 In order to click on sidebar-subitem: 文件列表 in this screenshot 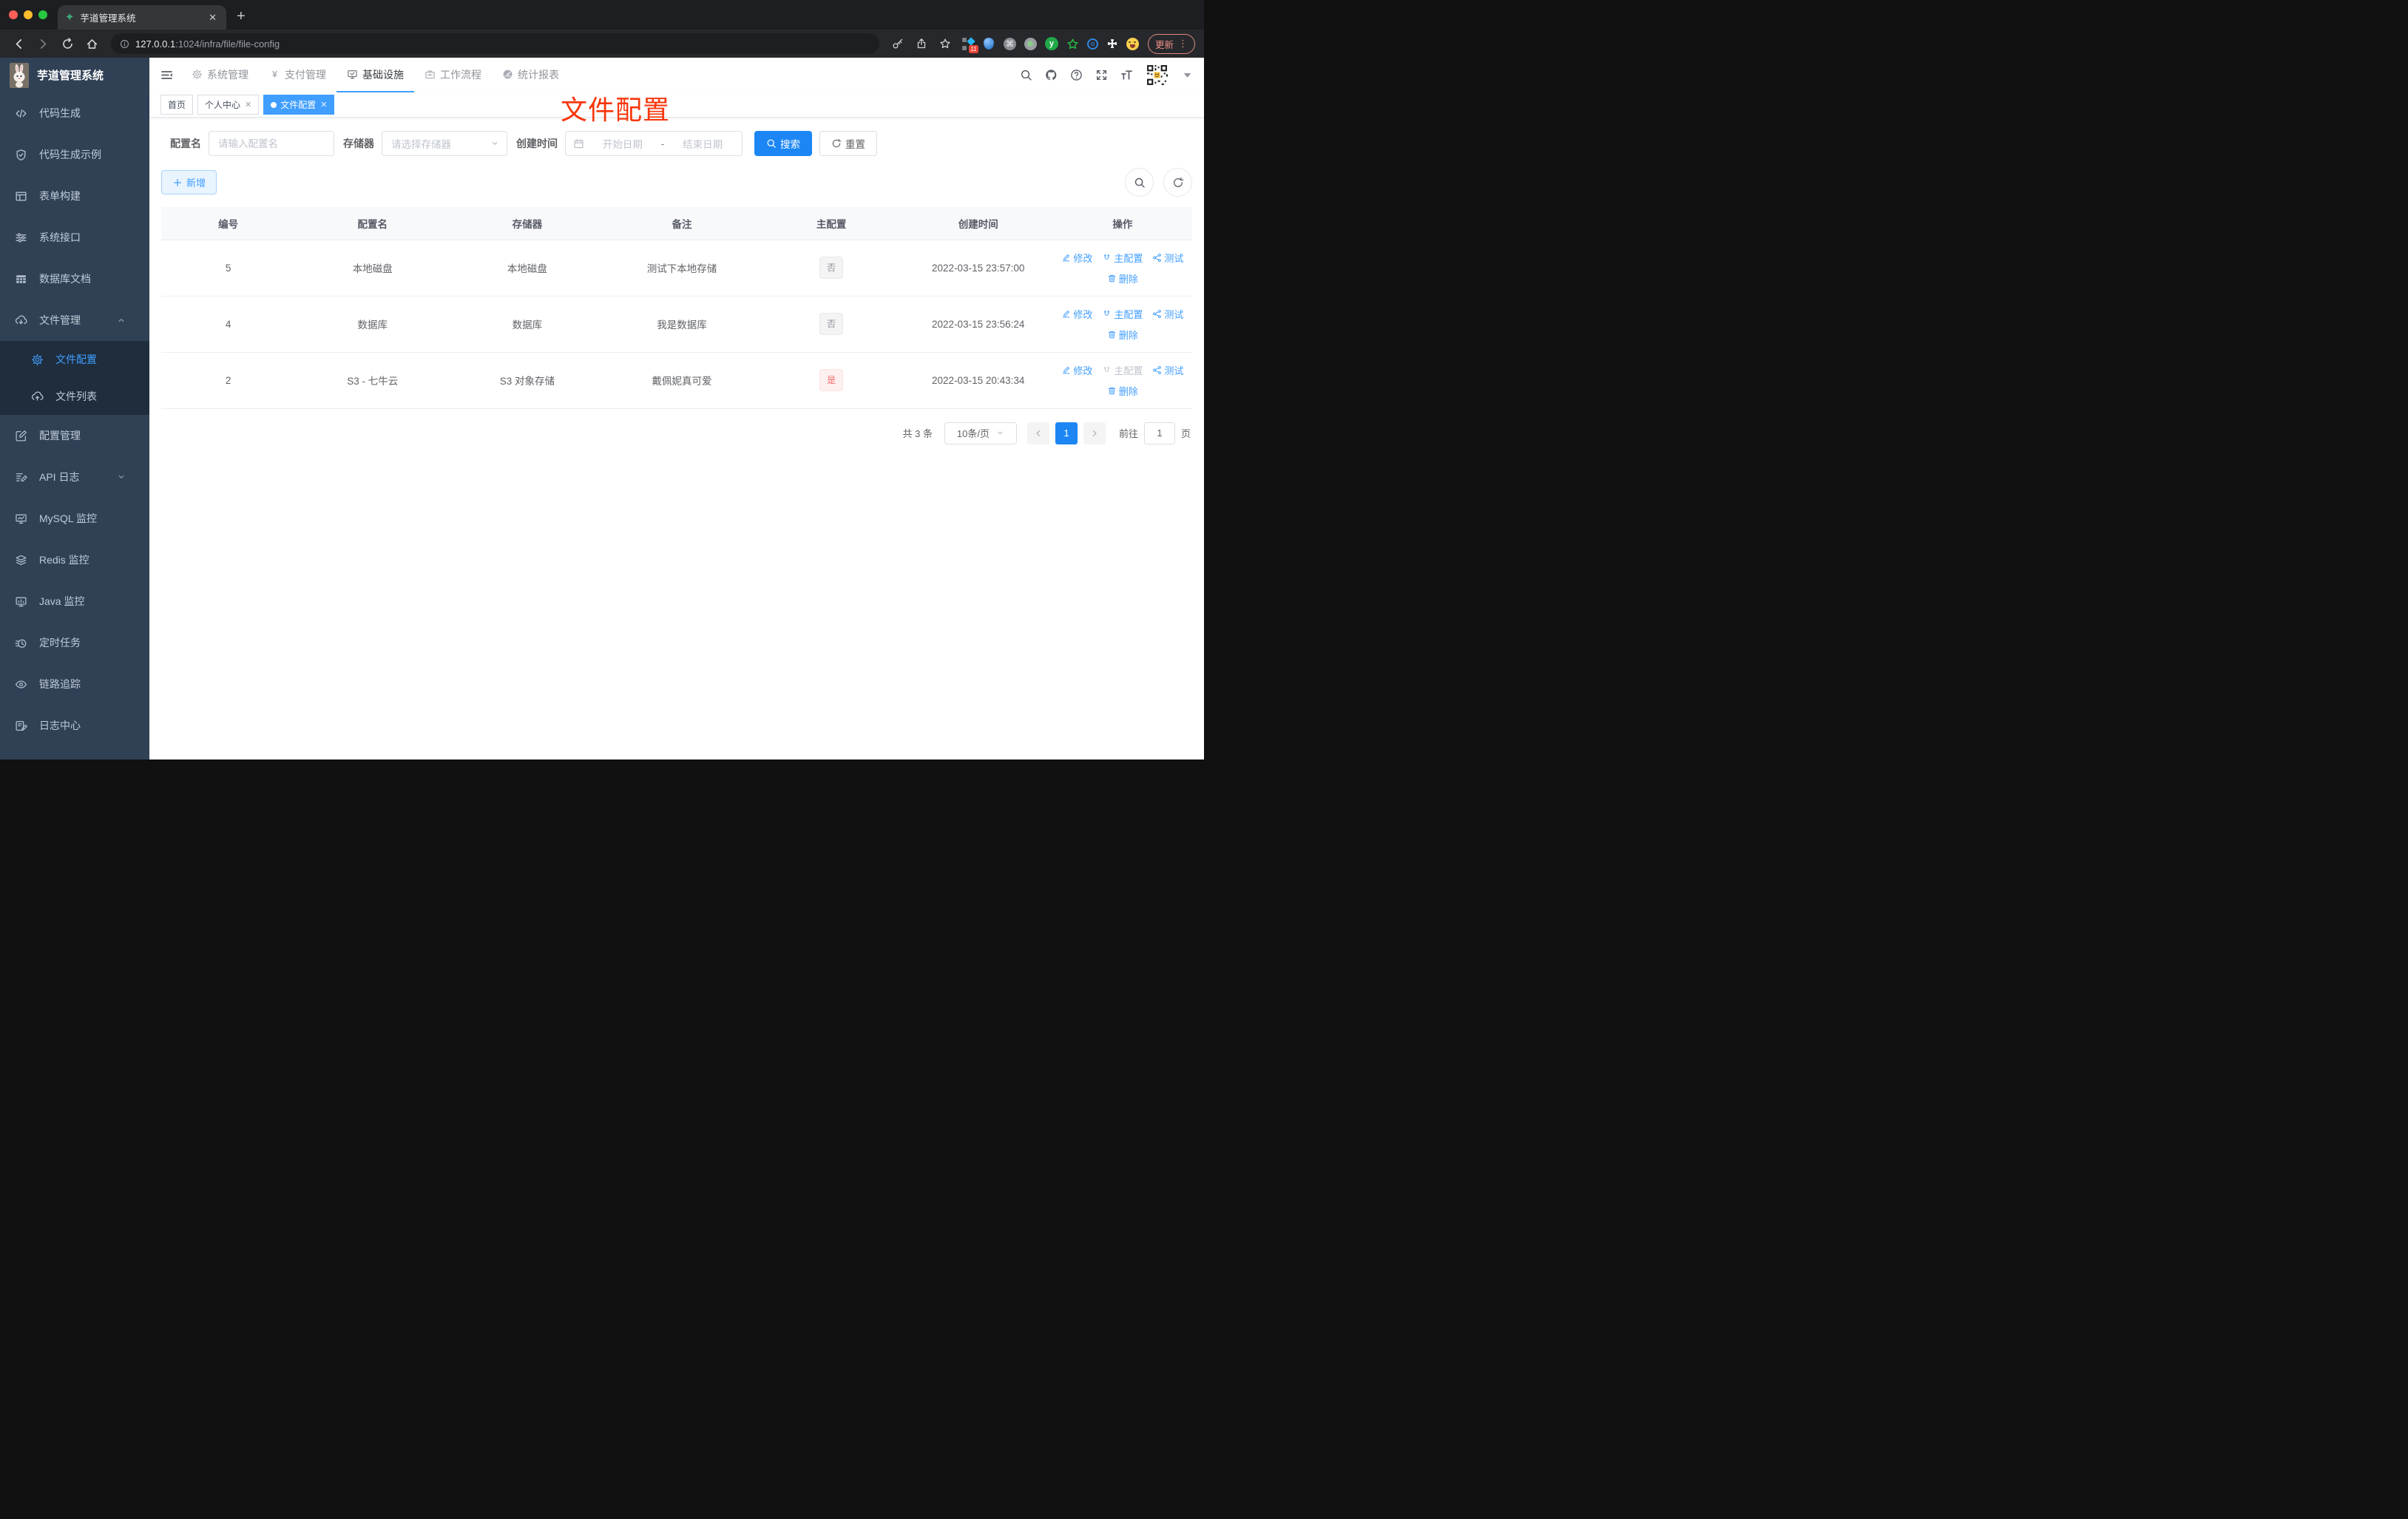, I will do `click(74, 396)`.